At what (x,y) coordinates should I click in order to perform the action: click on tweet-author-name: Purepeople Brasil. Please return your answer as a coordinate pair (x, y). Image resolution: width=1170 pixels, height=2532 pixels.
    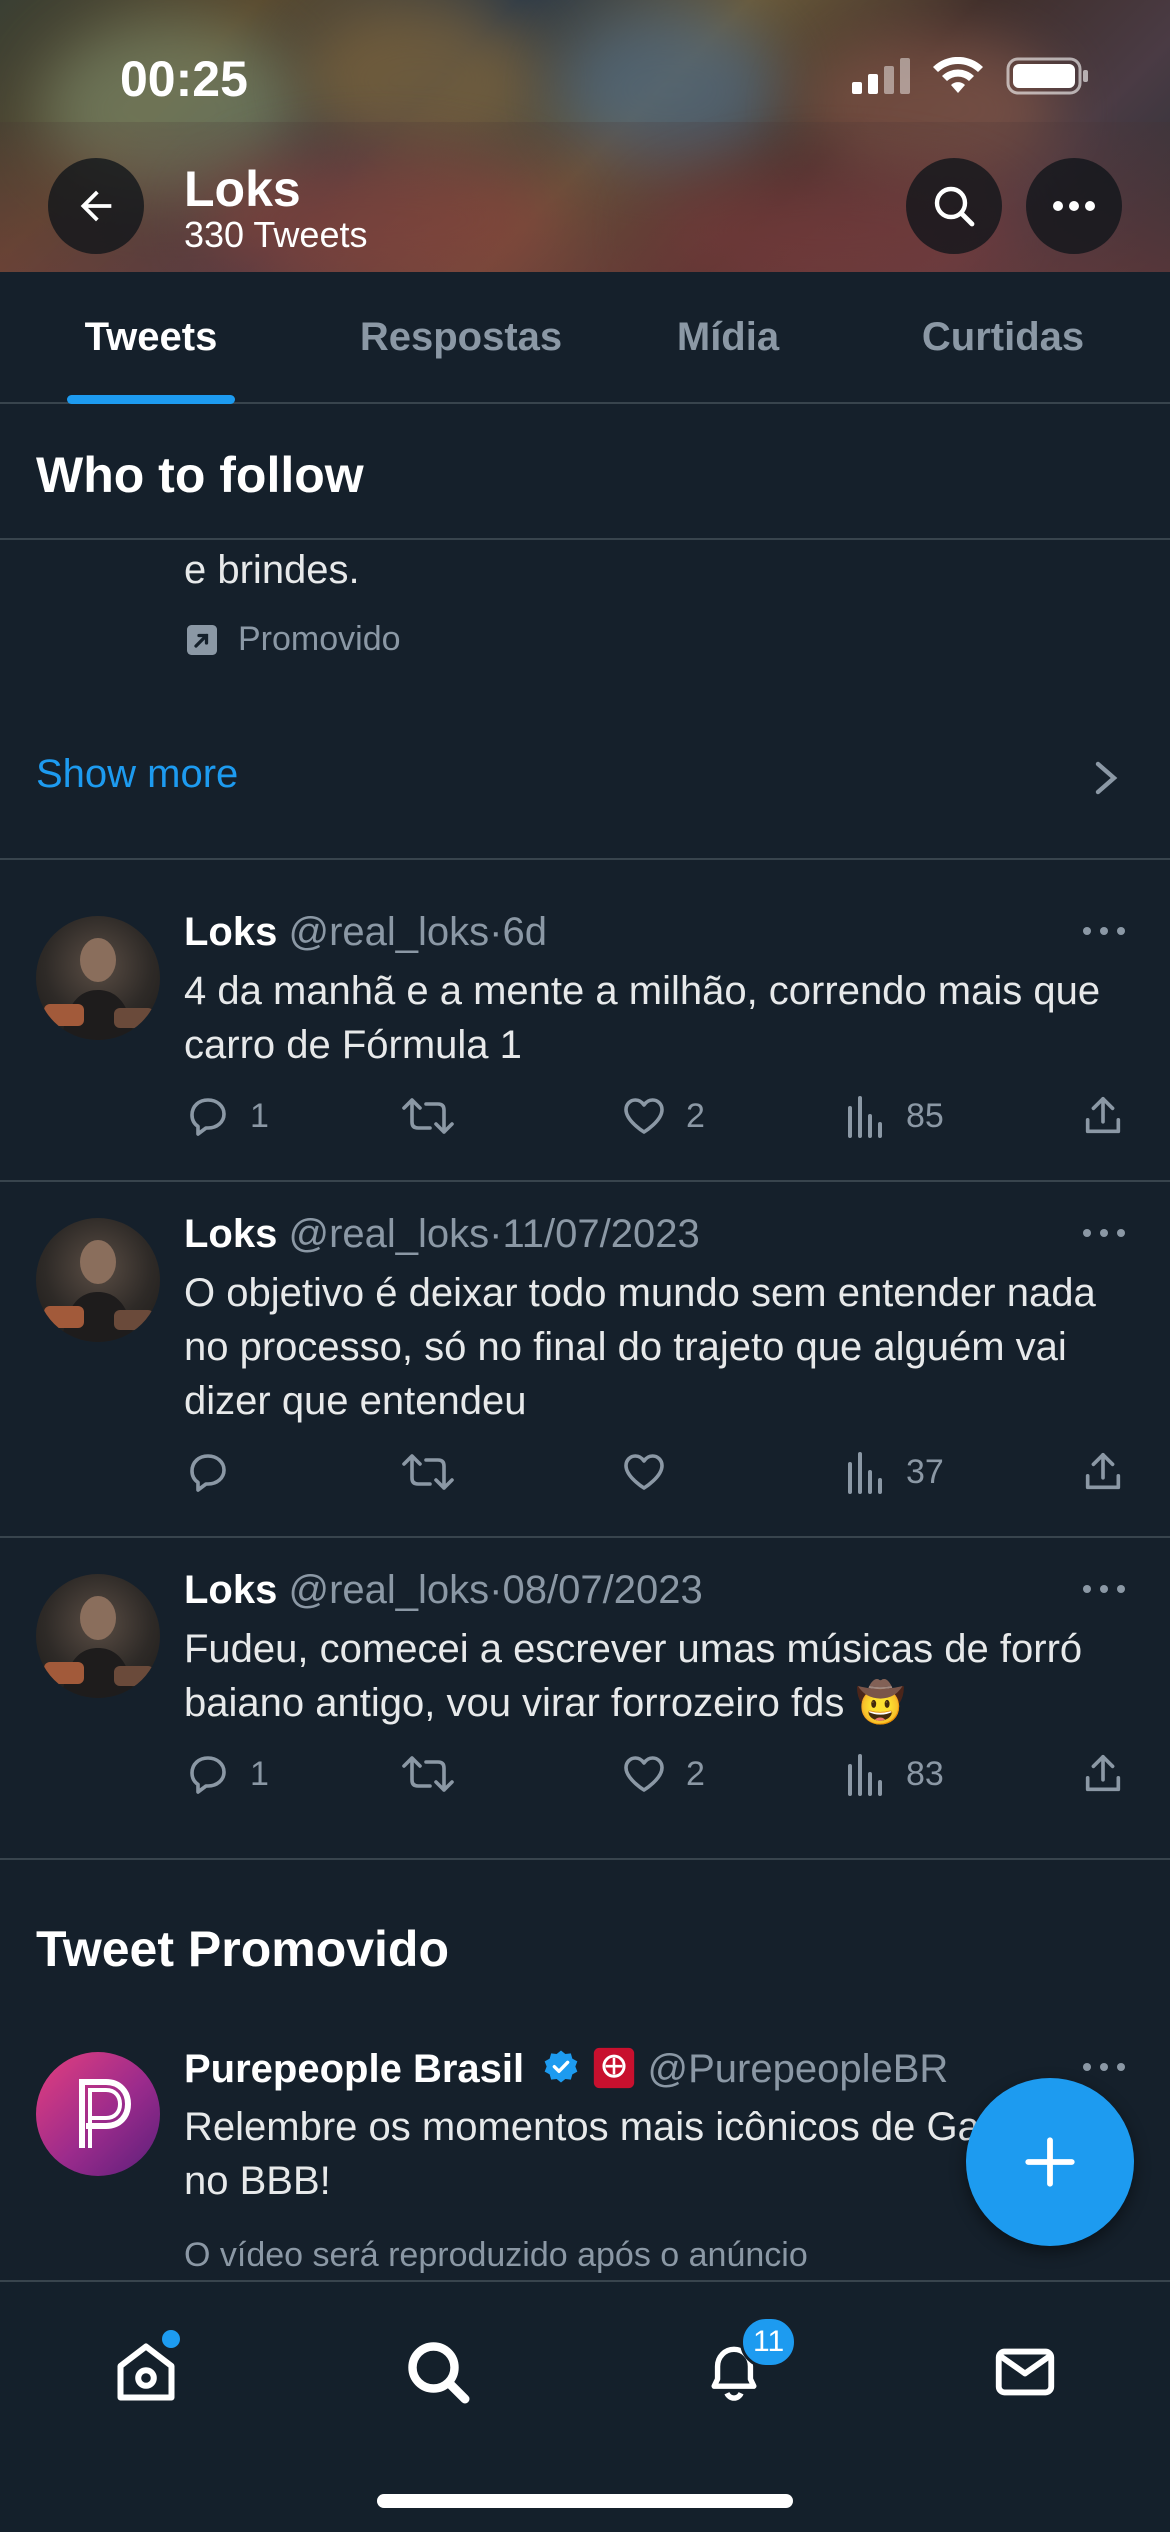
    Looking at the image, I should click on (354, 2069).